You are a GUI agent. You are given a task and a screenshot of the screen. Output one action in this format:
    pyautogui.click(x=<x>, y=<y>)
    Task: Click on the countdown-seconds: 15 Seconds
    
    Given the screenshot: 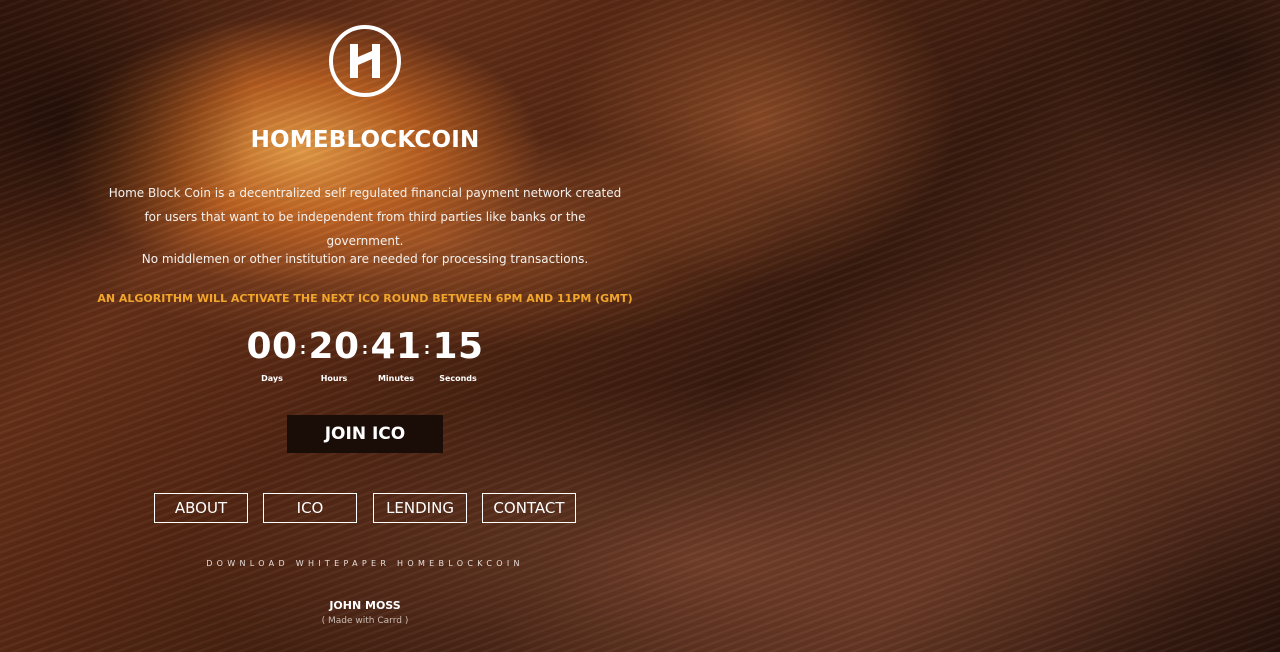 What is the action you would take?
    pyautogui.click(x=458, y=355)
    